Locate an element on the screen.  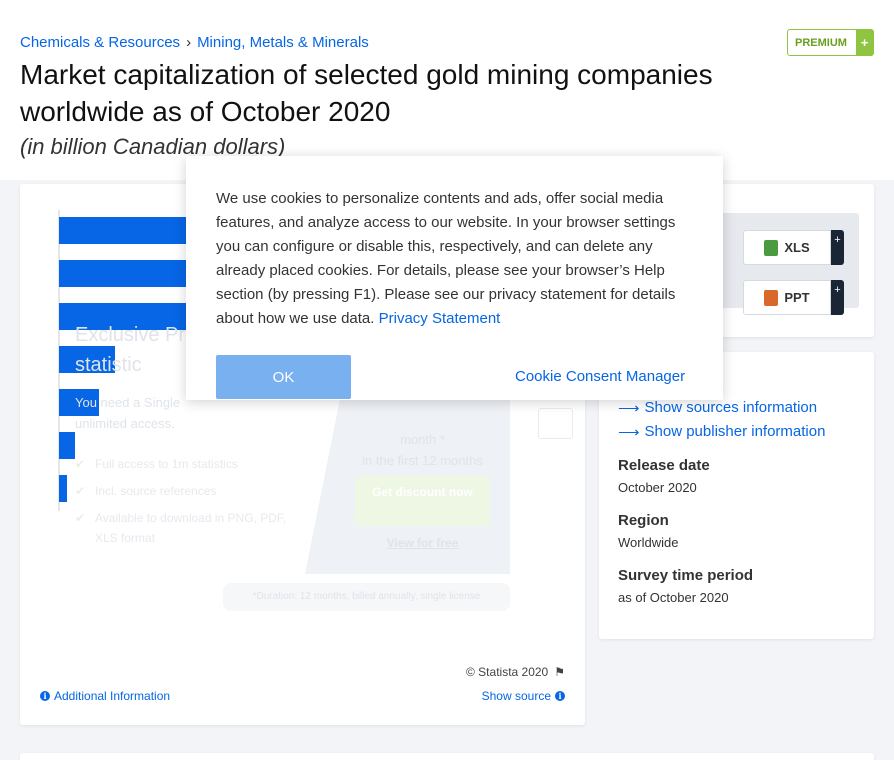
download-ppt-main: PPT is located at coordinates (787, 297).